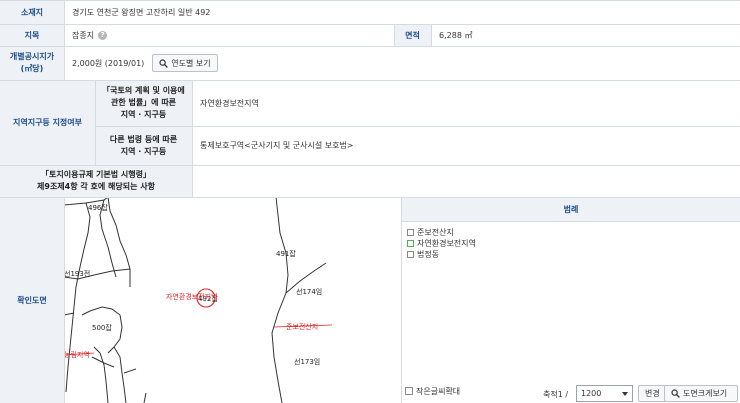  What do you see at coordinates (412, 35) in the screenshot?
I see `area-label: 면적` at bounding box center [412, 35].